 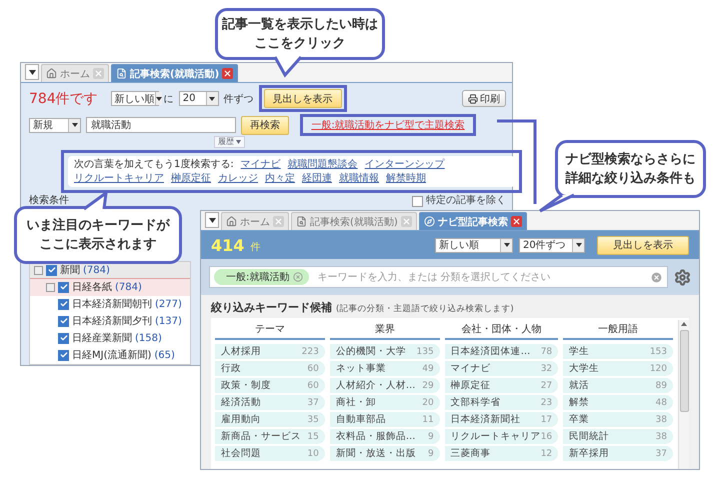 What do you see at coordinates (385, 351) in the screenshot?
I see `keyword-item: 公的機関・大学 135` at bounding box center [385, 351].